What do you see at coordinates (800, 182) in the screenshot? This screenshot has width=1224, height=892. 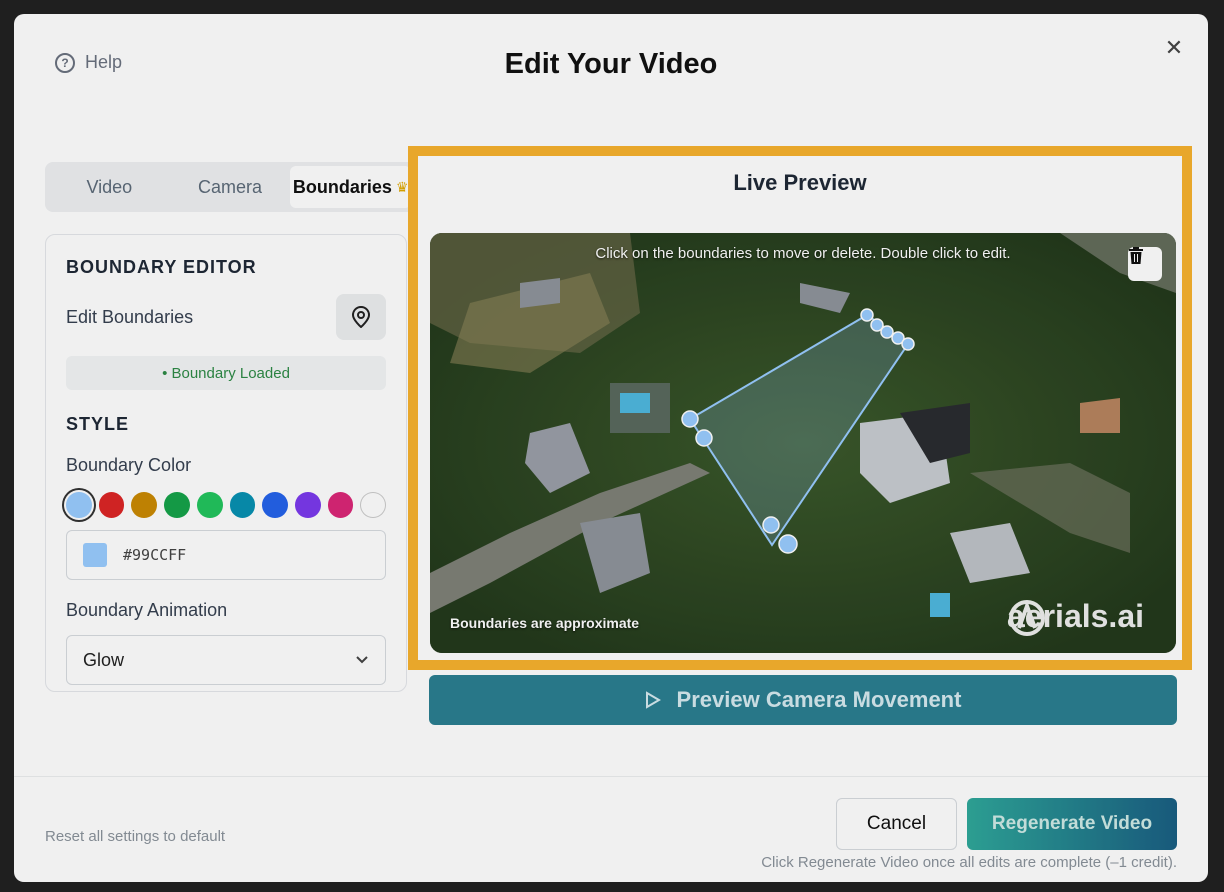 I see `live-preview-title: Live Preview` at bounding box center [800, 182].